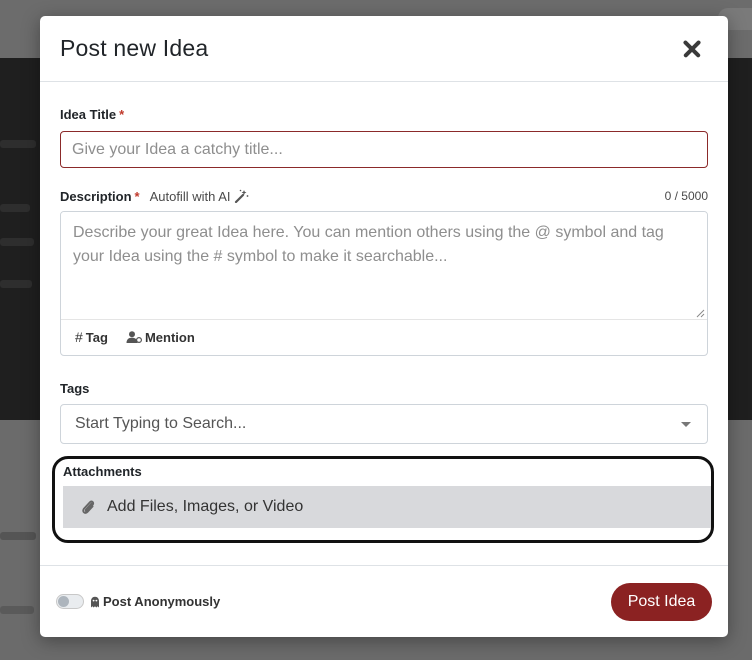 Image resolution: width=752 pixels, height=660 pixels. Describe the element at coordinates (95, 601) in the screenshot. I see `ghost-icon` at that location.